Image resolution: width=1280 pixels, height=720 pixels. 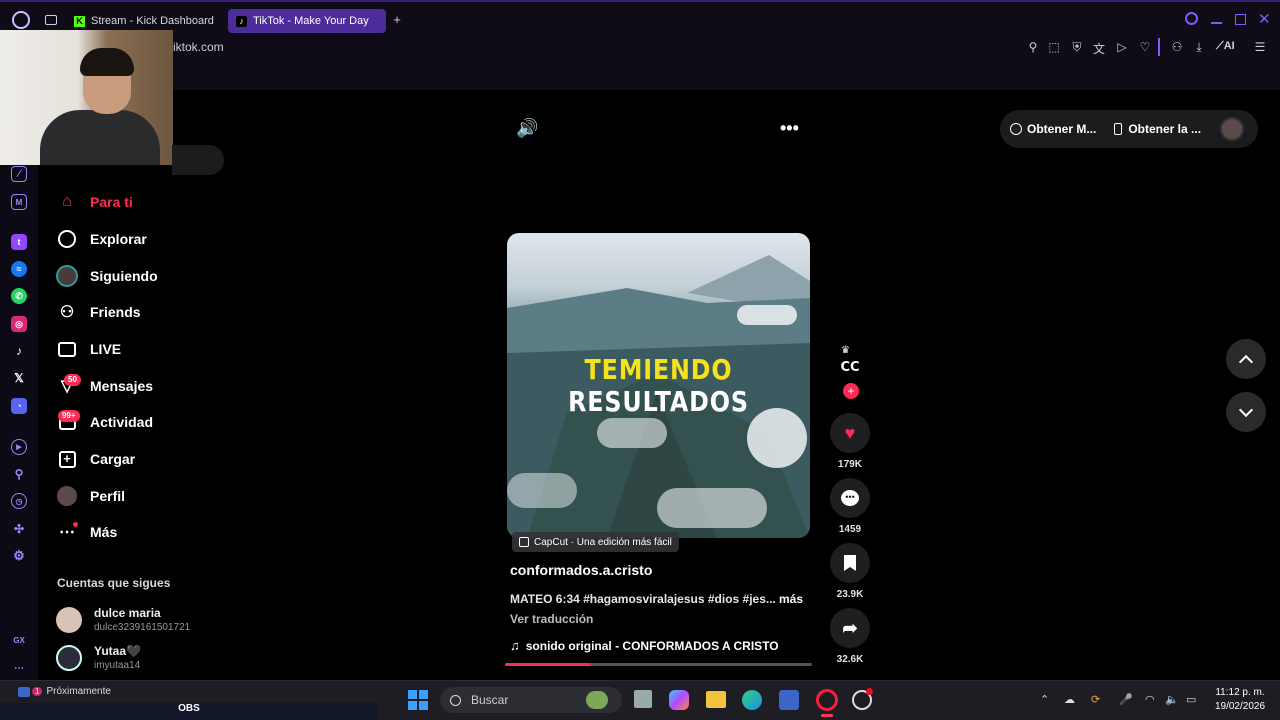 I want to click on instagram-icon: ◎, so click(x=19, y=324).